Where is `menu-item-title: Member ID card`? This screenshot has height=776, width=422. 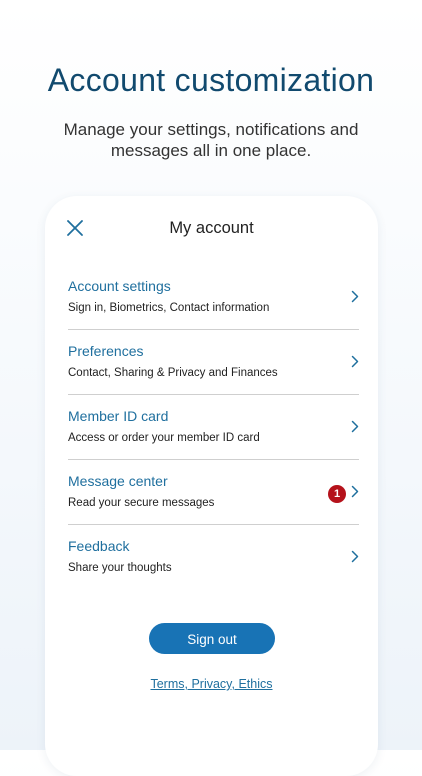 menu-item-title: Member ID card is located at coordinates (118, 416).